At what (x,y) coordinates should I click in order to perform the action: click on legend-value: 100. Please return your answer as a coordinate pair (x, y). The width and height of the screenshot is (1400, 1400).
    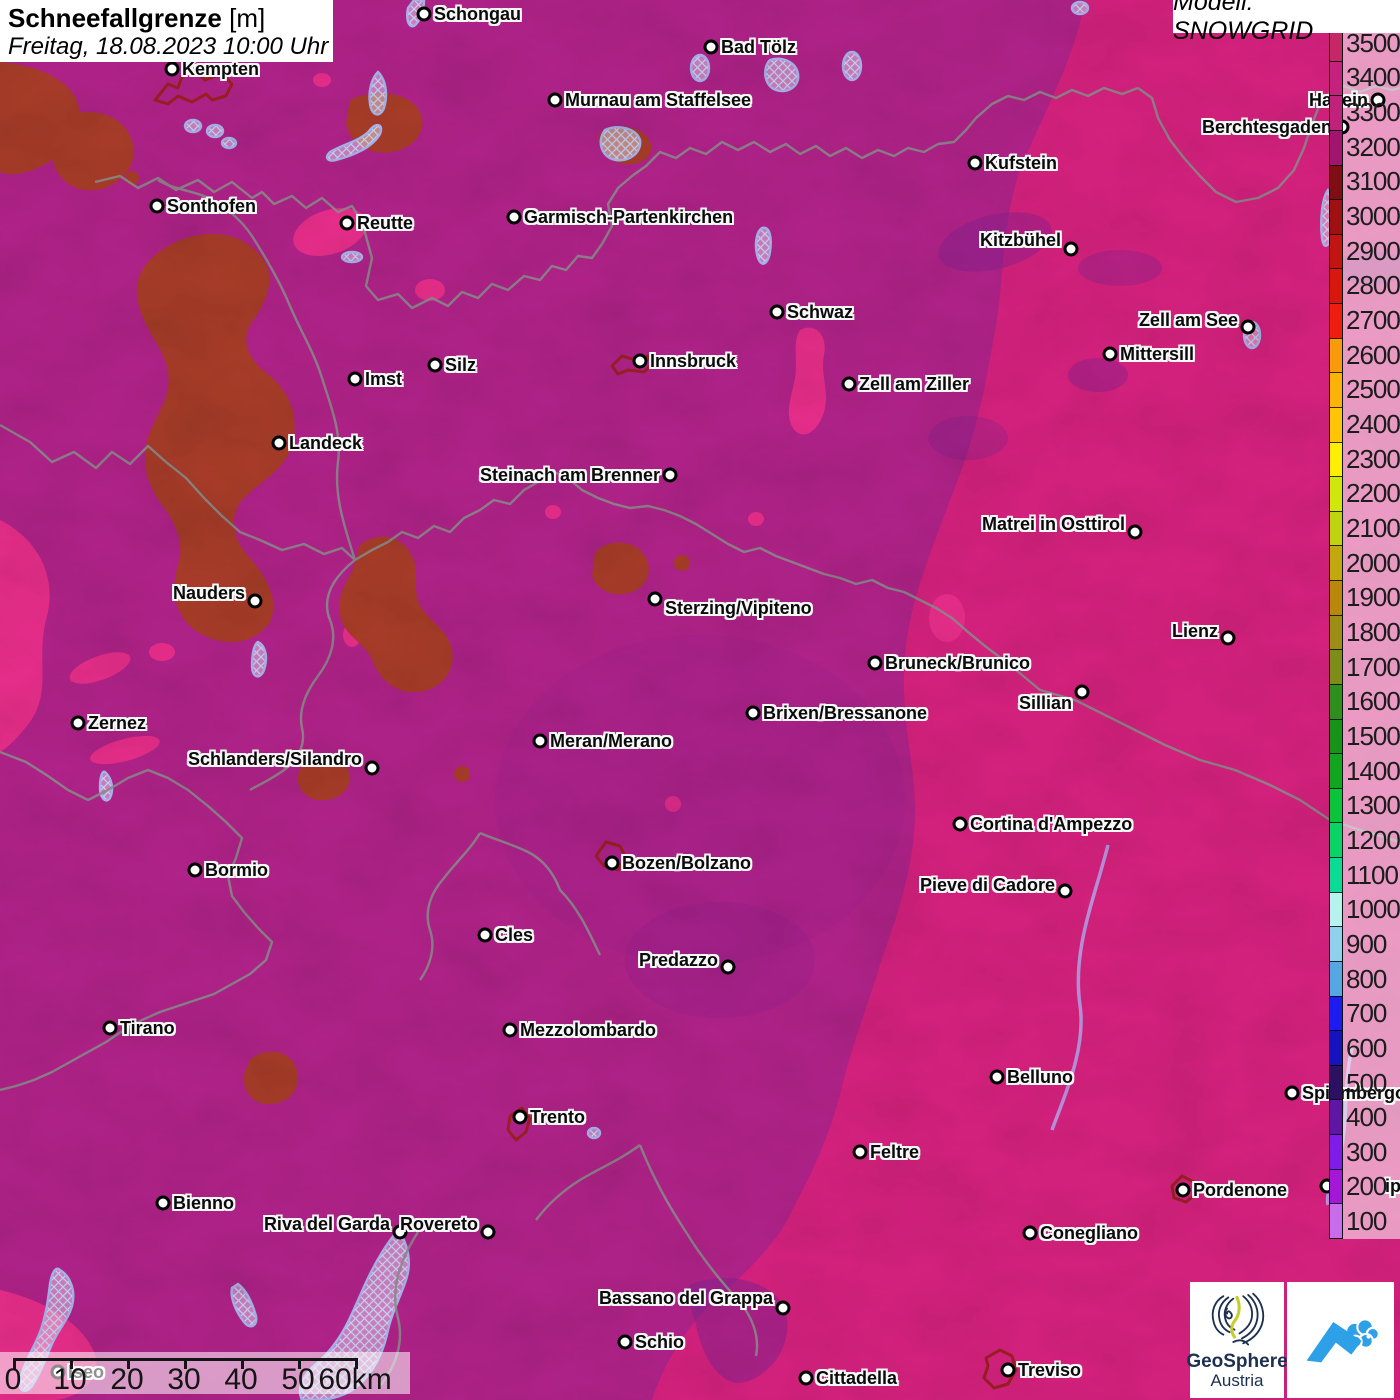
    Looking at the image, I should click on (1366, 1221).